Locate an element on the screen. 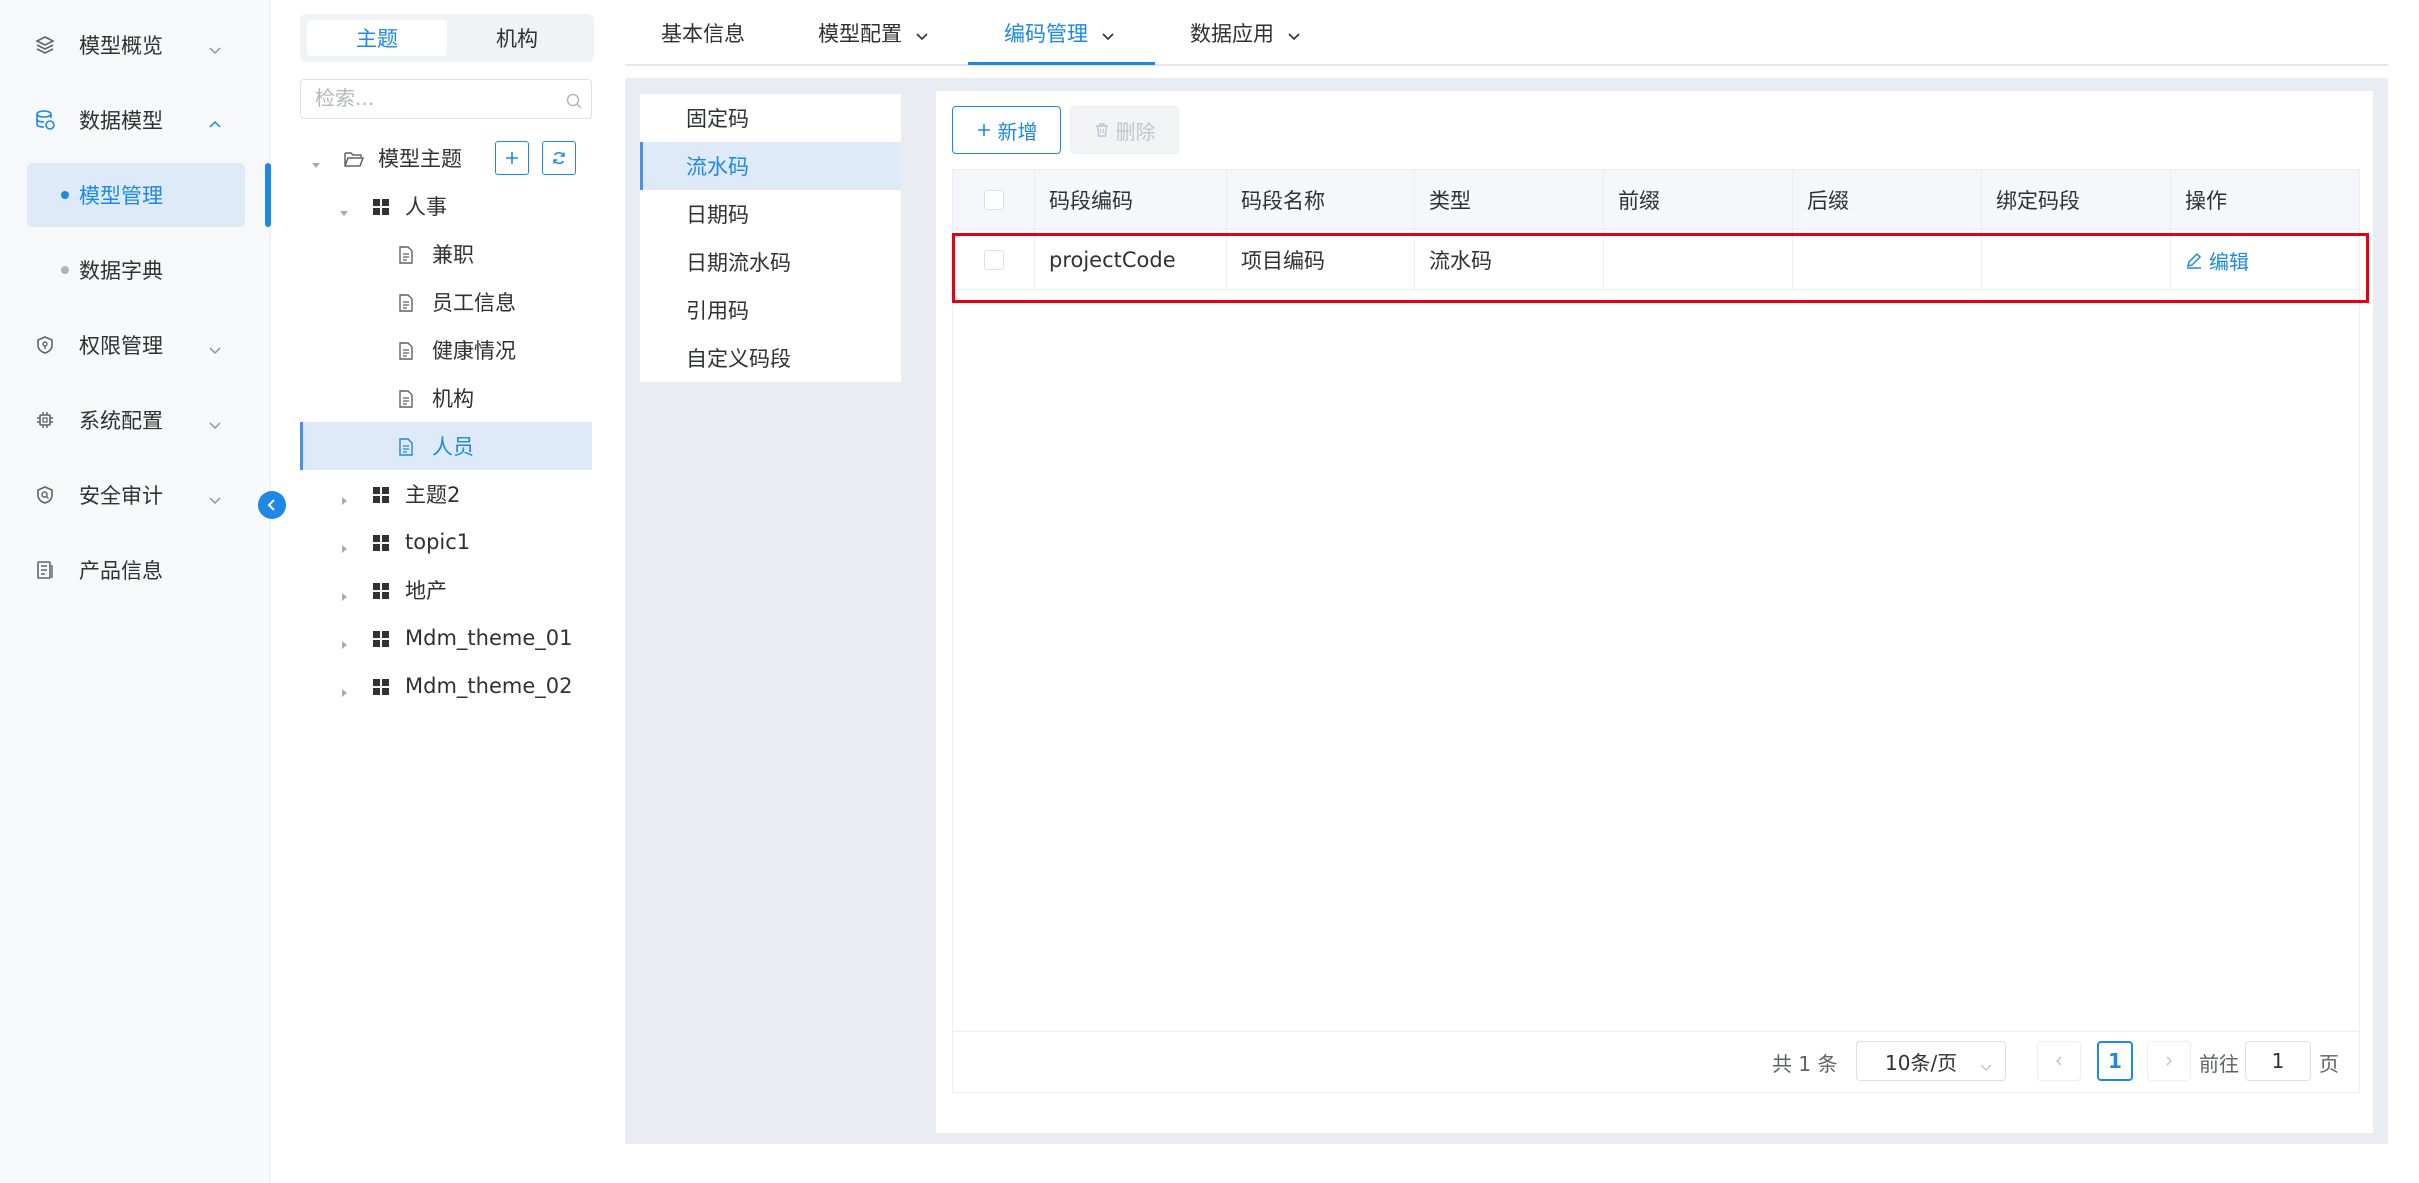 The image size is (2419, 1183). chip-icon is located at coordinates (45, 420).